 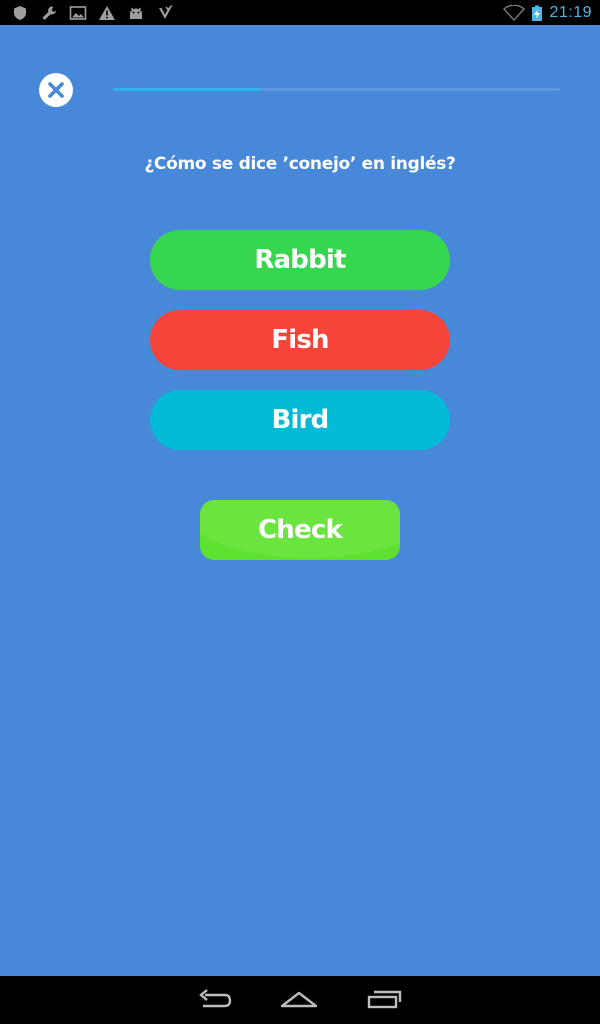 I want to click on warning-icon, so click(x=107, y=13).